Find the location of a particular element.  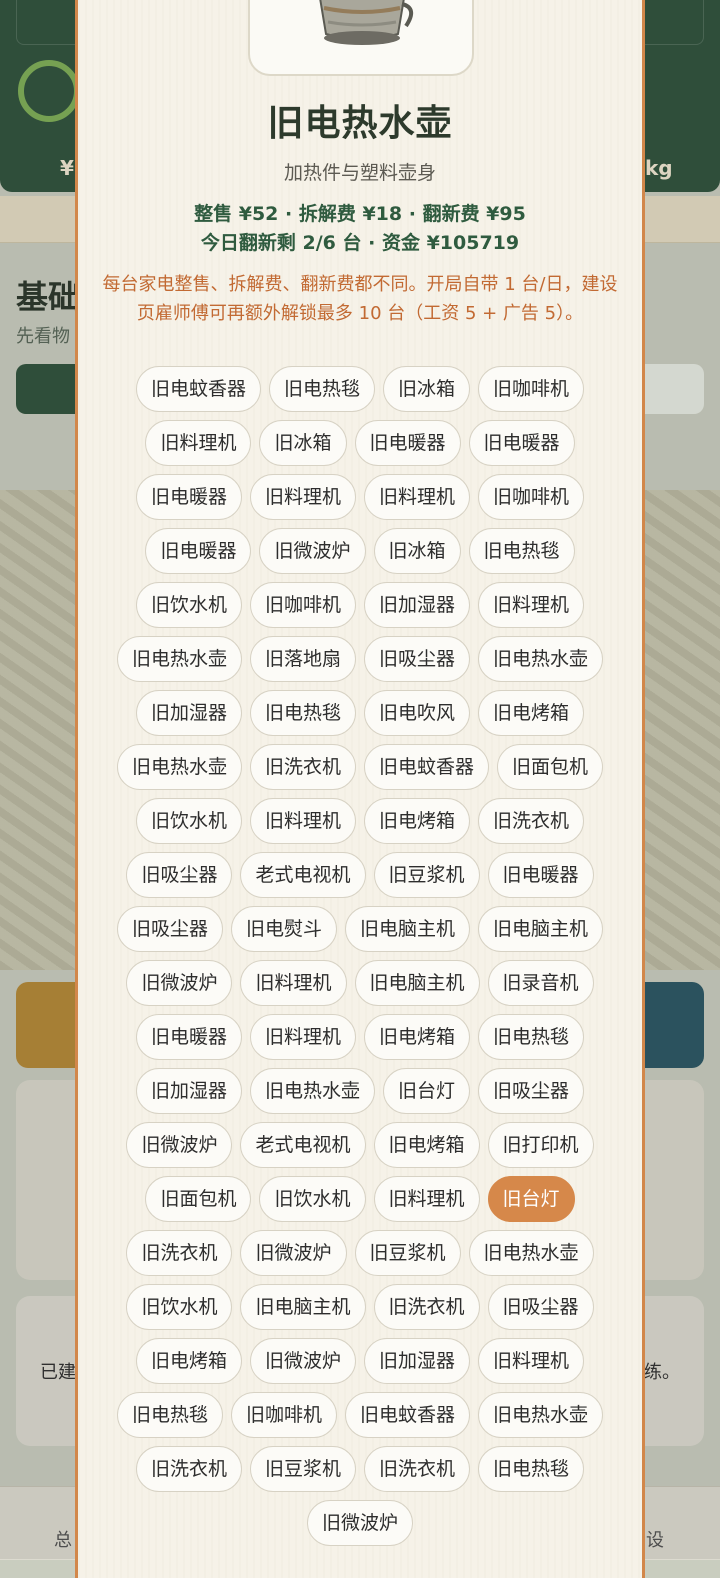

item-description: 加热件与塑料壶身 is located at coordinates (359, 173).